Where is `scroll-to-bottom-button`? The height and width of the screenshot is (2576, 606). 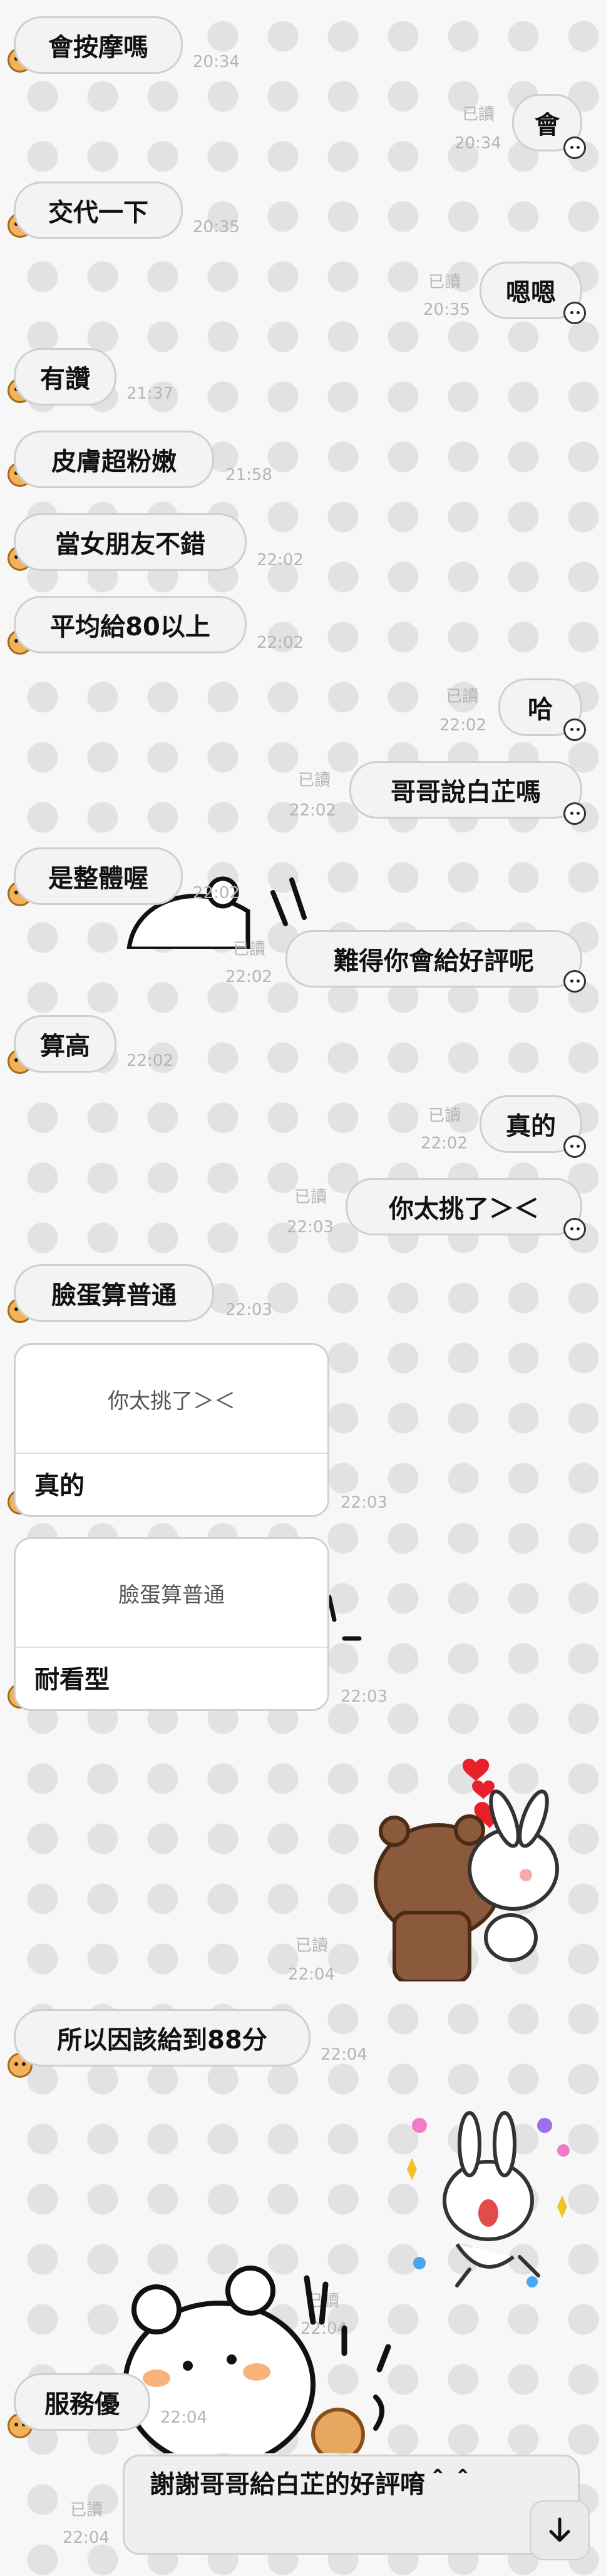
scroll-to-bottom-button is located at coordinates (560, 2530).